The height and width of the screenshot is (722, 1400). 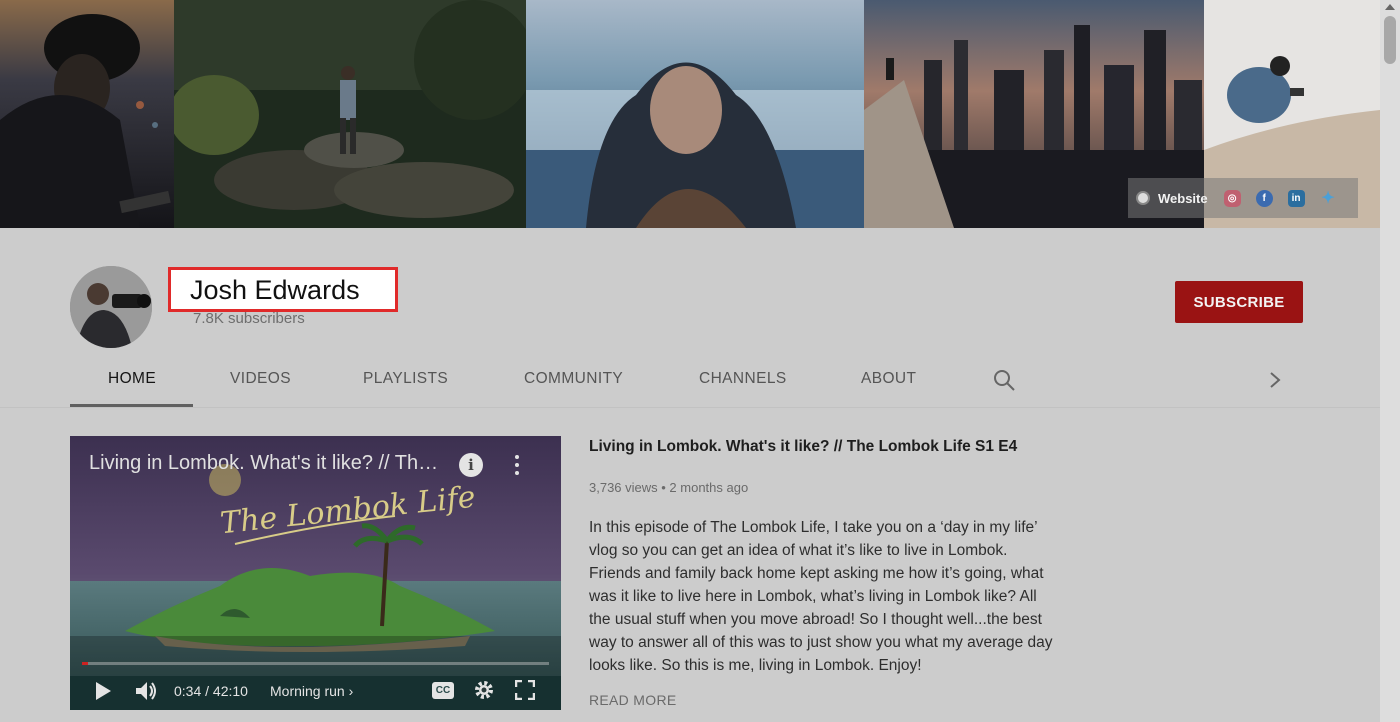 What do you see at coordinates (1328, 198) in the screenshot?
I see `twitter-icon: ✦` at bounding box center [1328, 198].